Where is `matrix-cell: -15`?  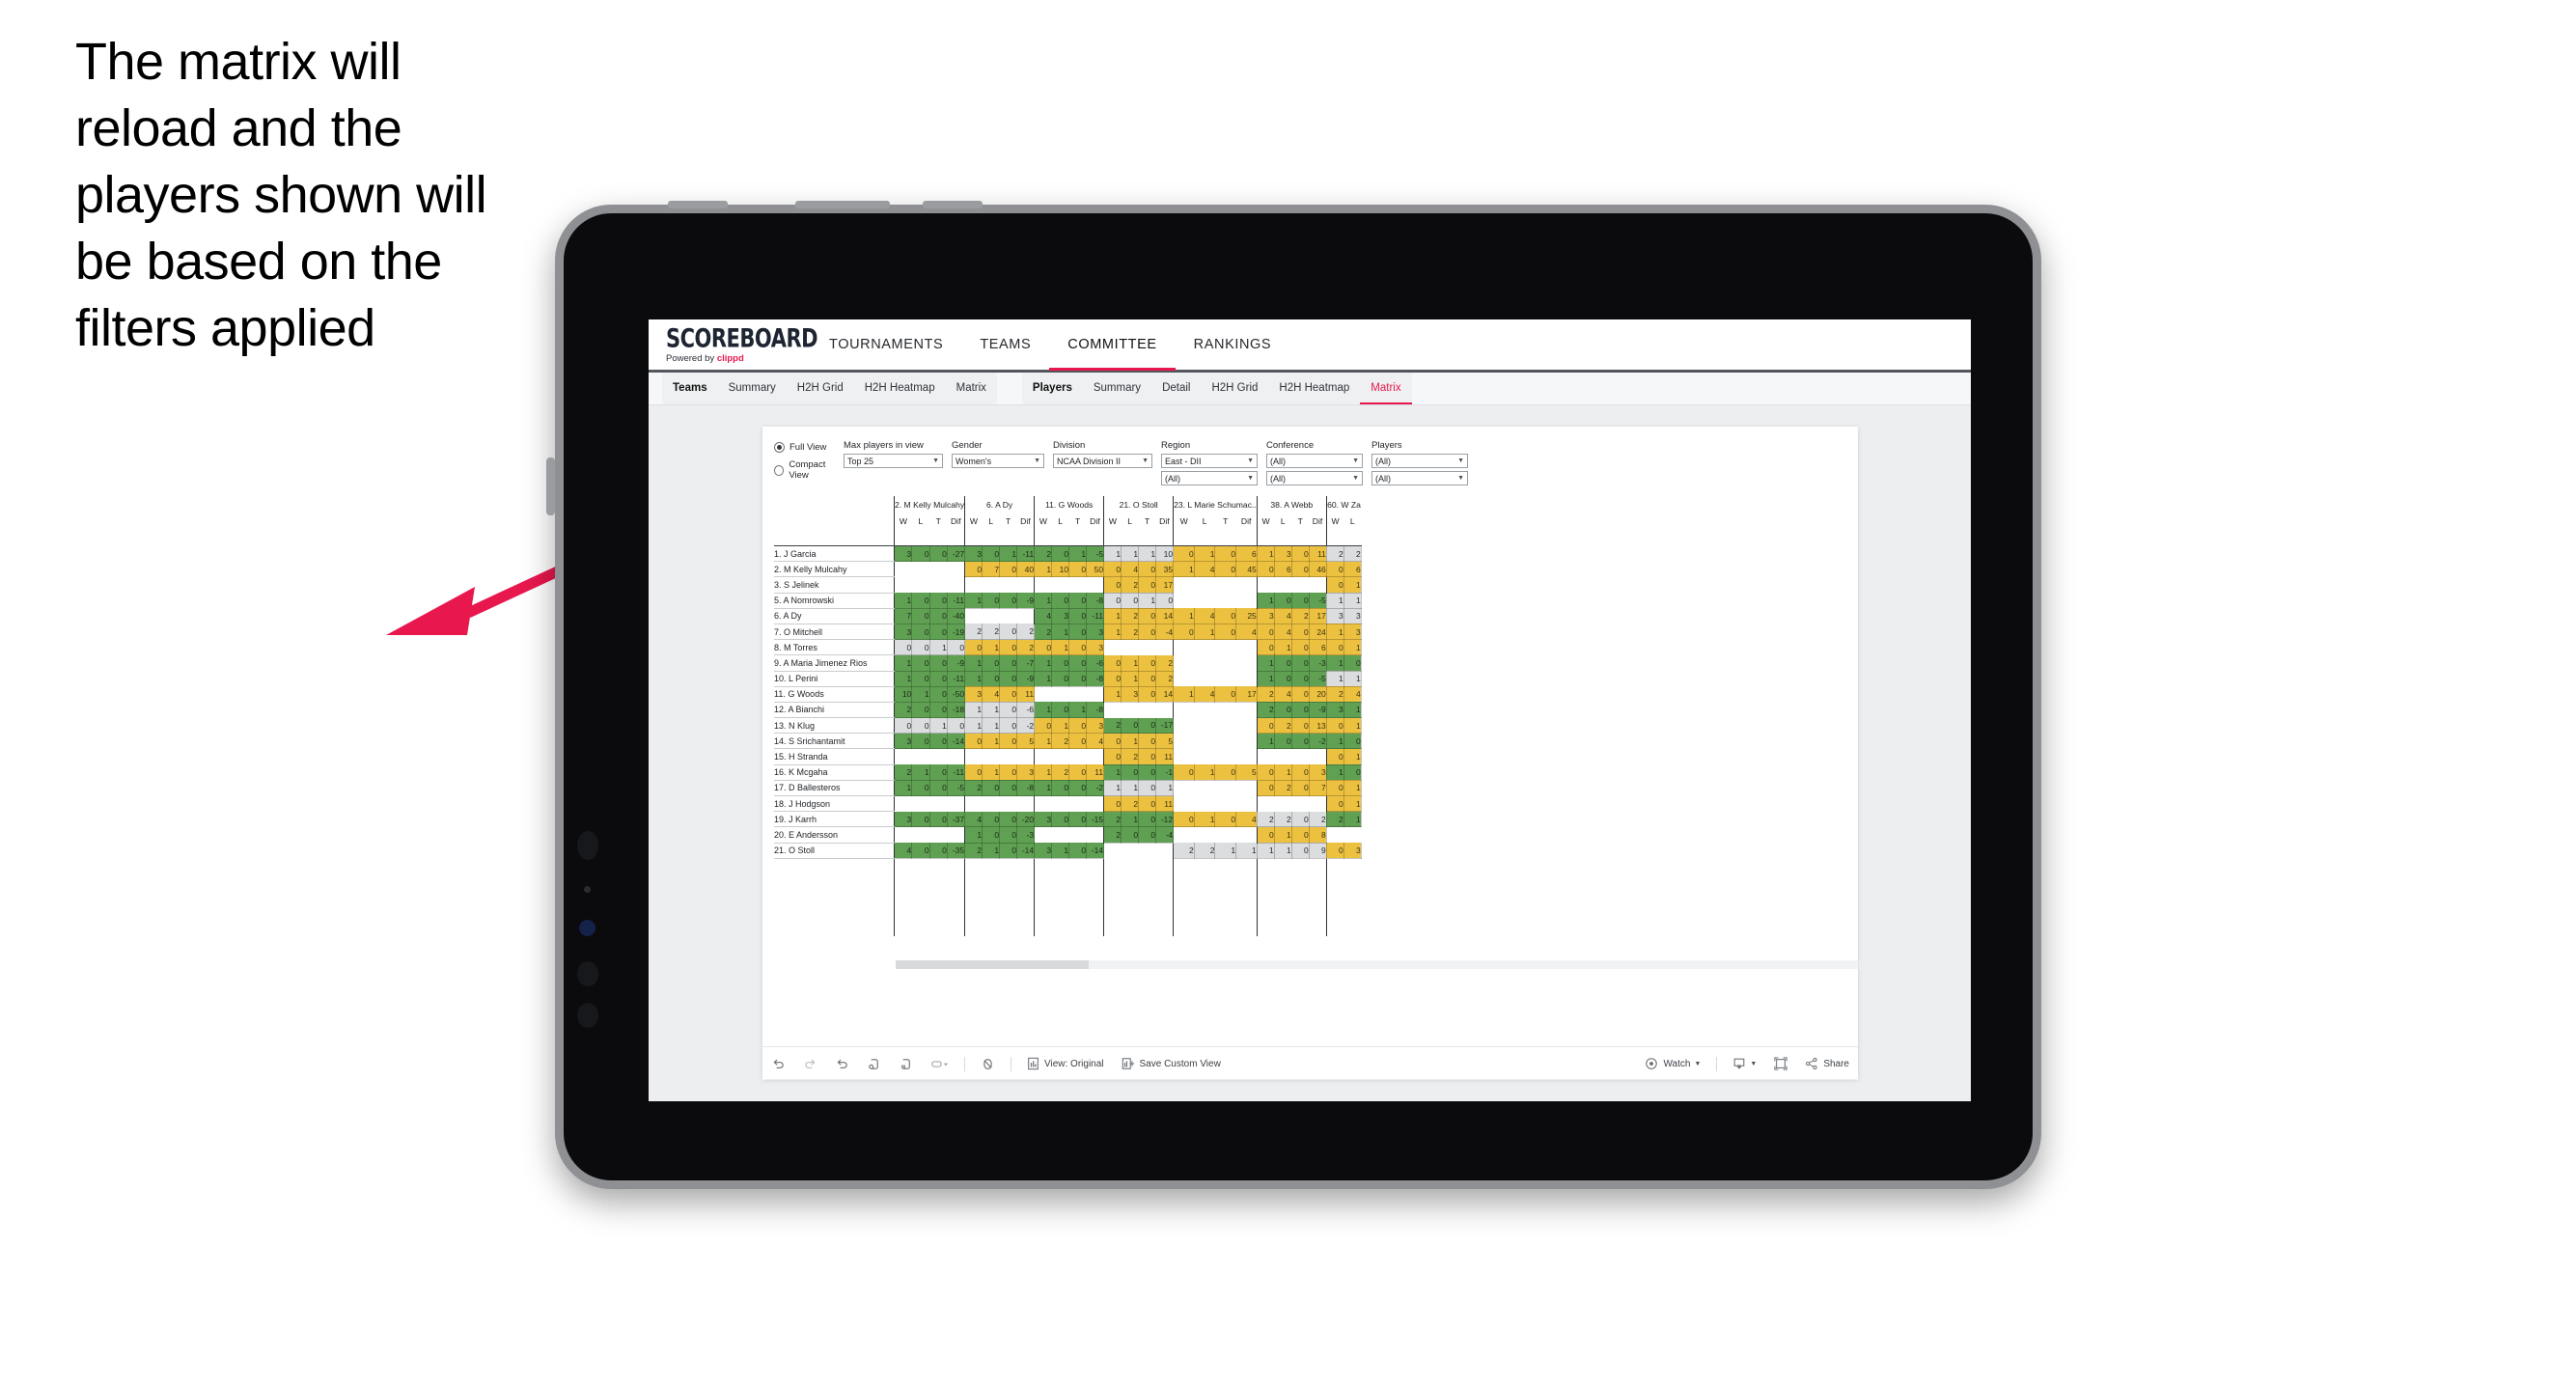 matrix-cell: -15 is located at coordinates (1095, 820).